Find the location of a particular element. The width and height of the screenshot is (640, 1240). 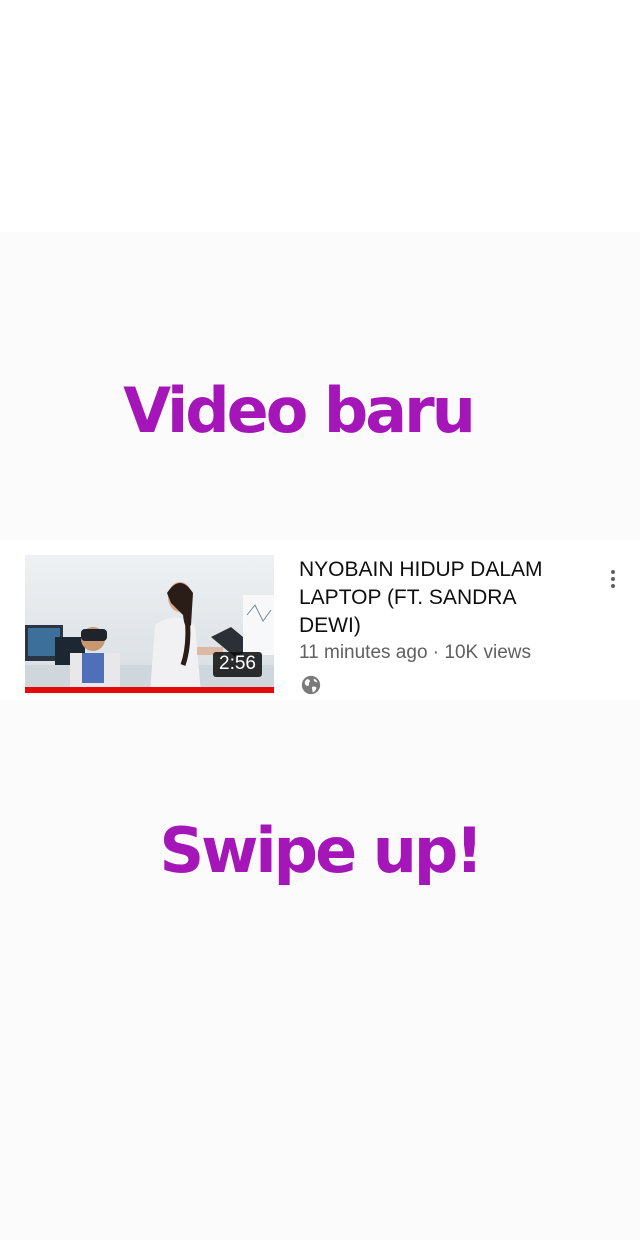

video-meta: 11 minutes ago · 10K views is located at coordinates (415, 653).